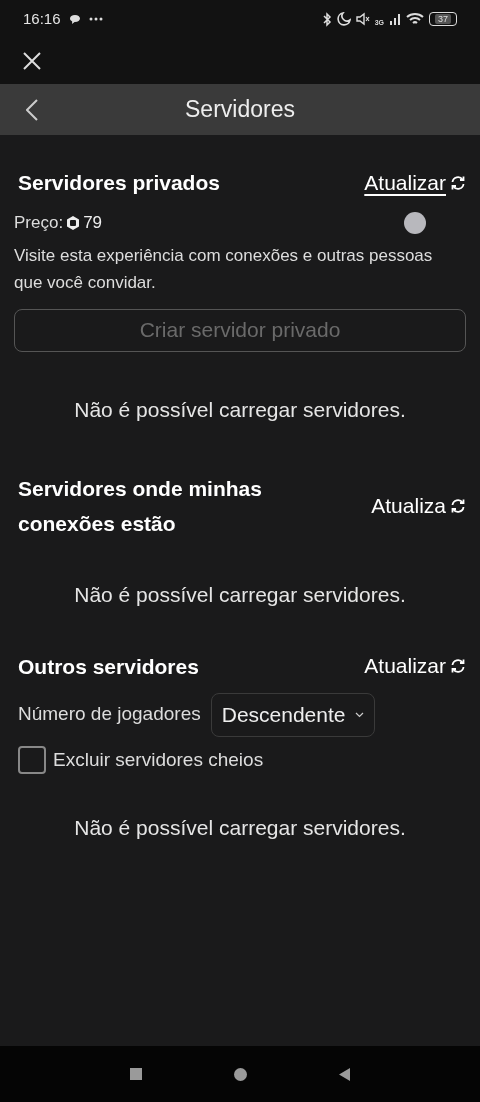  I want to click on sort-dropdown: Descendente, so click(293, 714).